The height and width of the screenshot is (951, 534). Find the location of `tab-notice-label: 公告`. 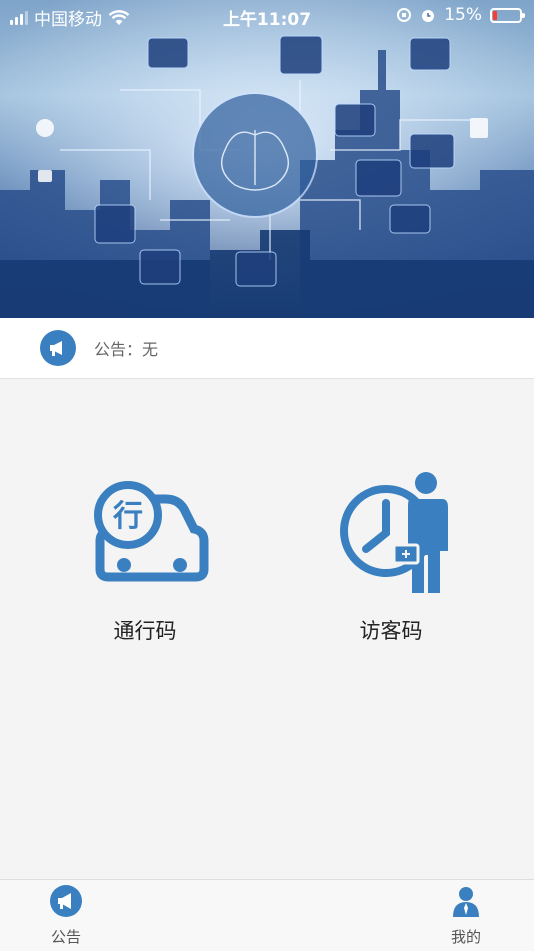

tab-notice-label: 公告 is located at coordinates (65, 937).